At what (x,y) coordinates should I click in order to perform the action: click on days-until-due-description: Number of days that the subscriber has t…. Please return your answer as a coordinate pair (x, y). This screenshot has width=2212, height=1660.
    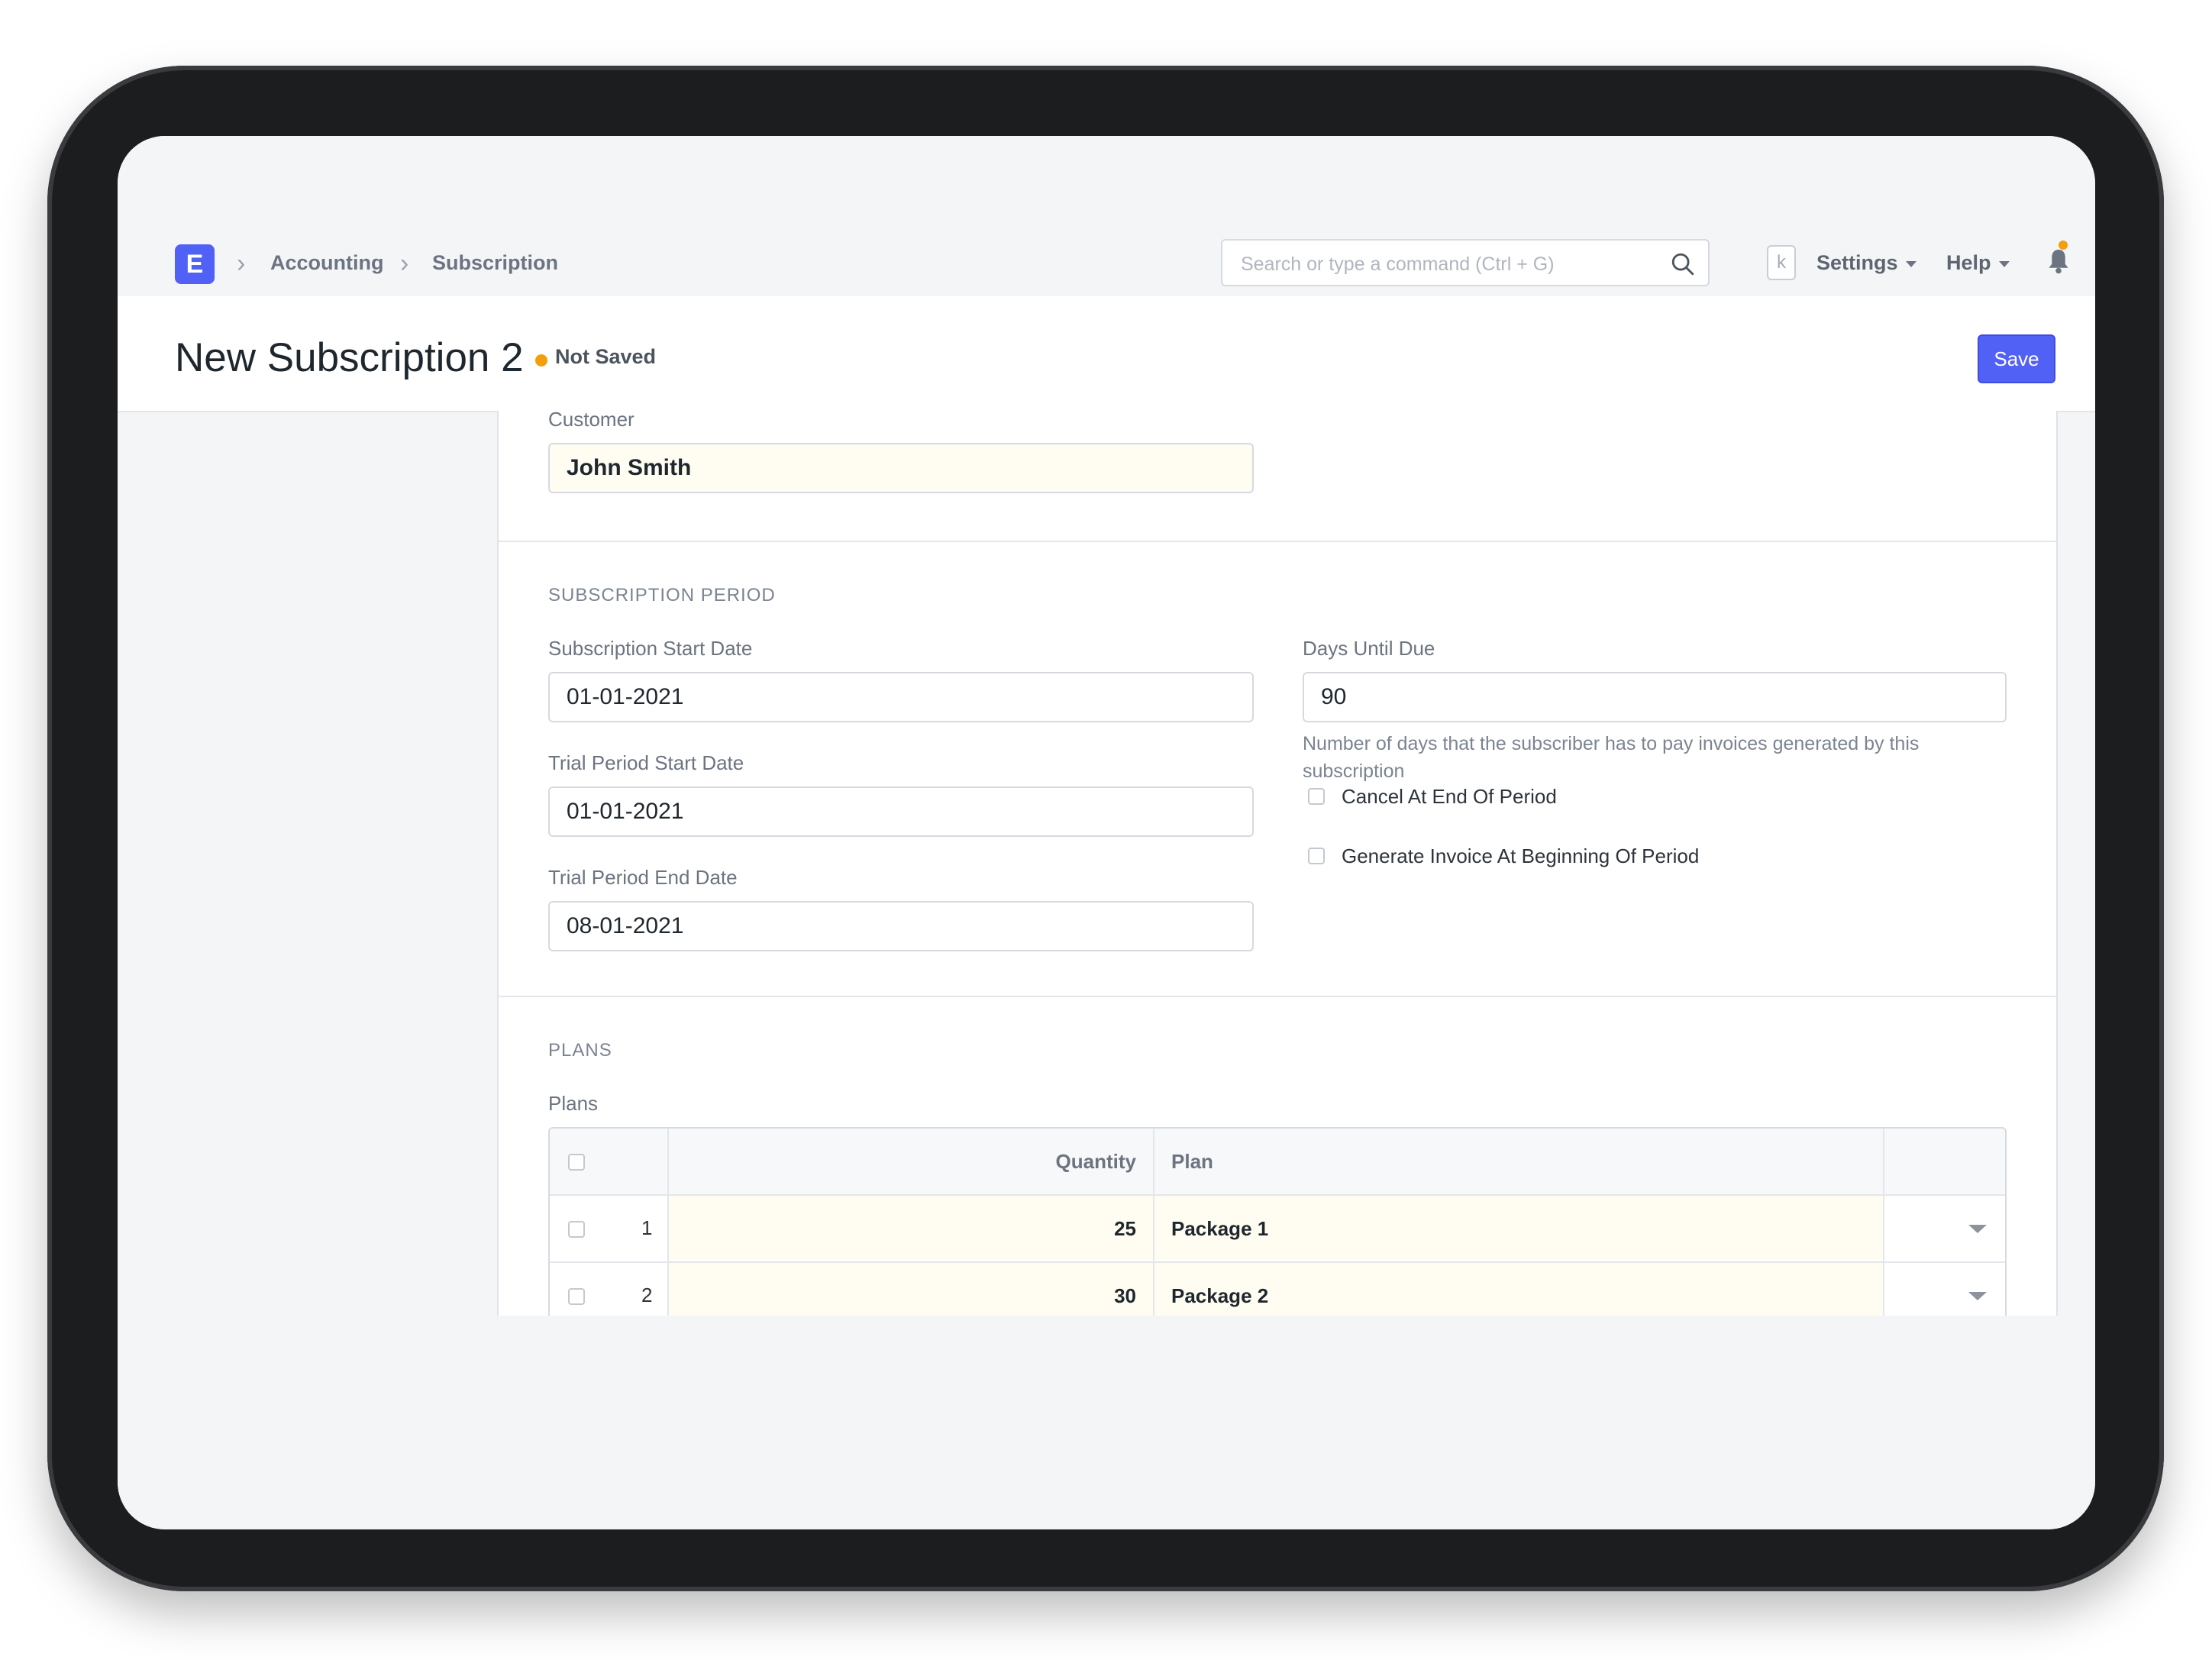
    Looking at the image, I should click on (1611, 757).